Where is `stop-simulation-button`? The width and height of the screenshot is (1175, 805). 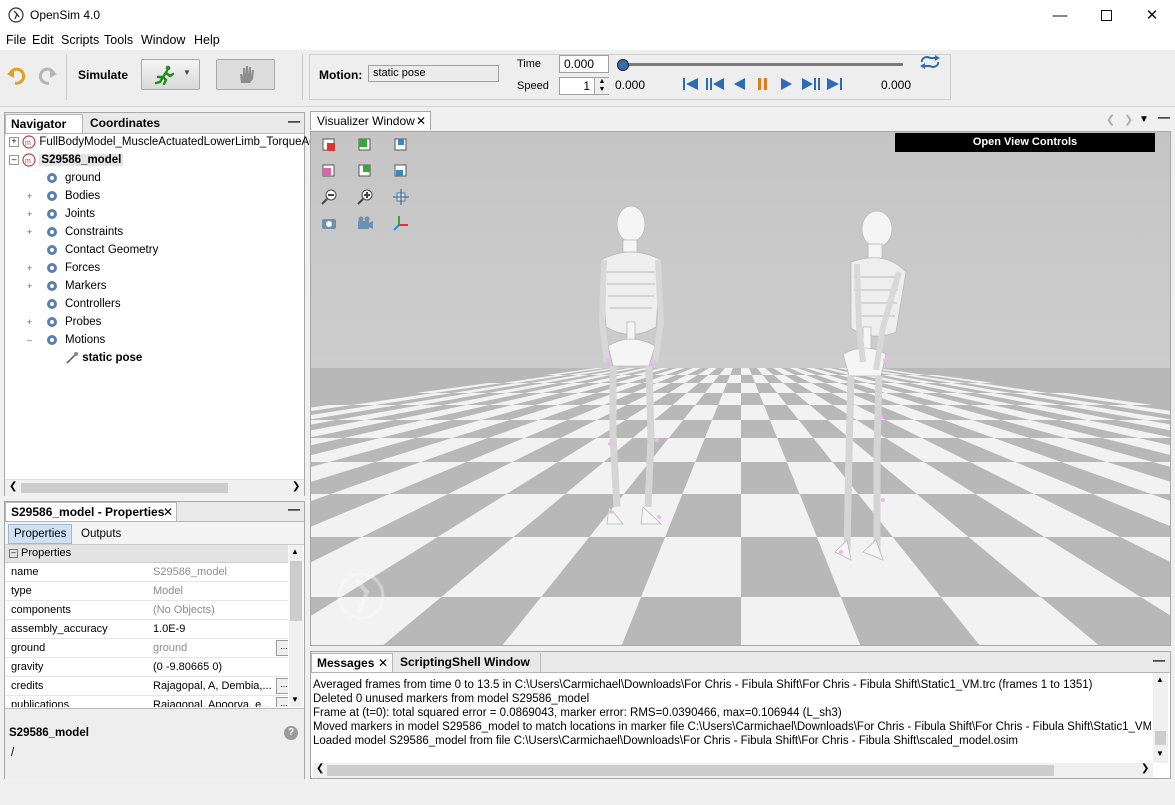 stop-simulation-button is located at coordinates (245, 74).